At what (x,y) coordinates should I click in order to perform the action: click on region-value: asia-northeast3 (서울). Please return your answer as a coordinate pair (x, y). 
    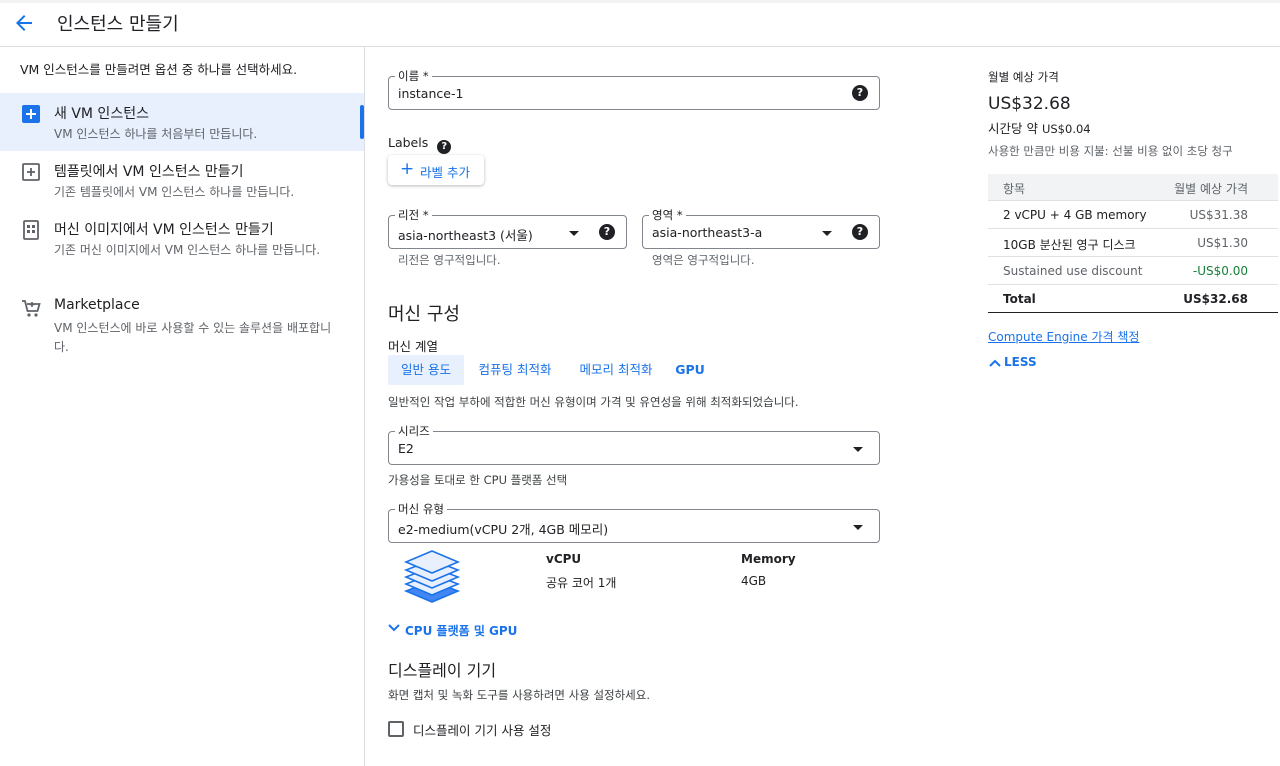
    Looking at the image, I should click on (465, 235).